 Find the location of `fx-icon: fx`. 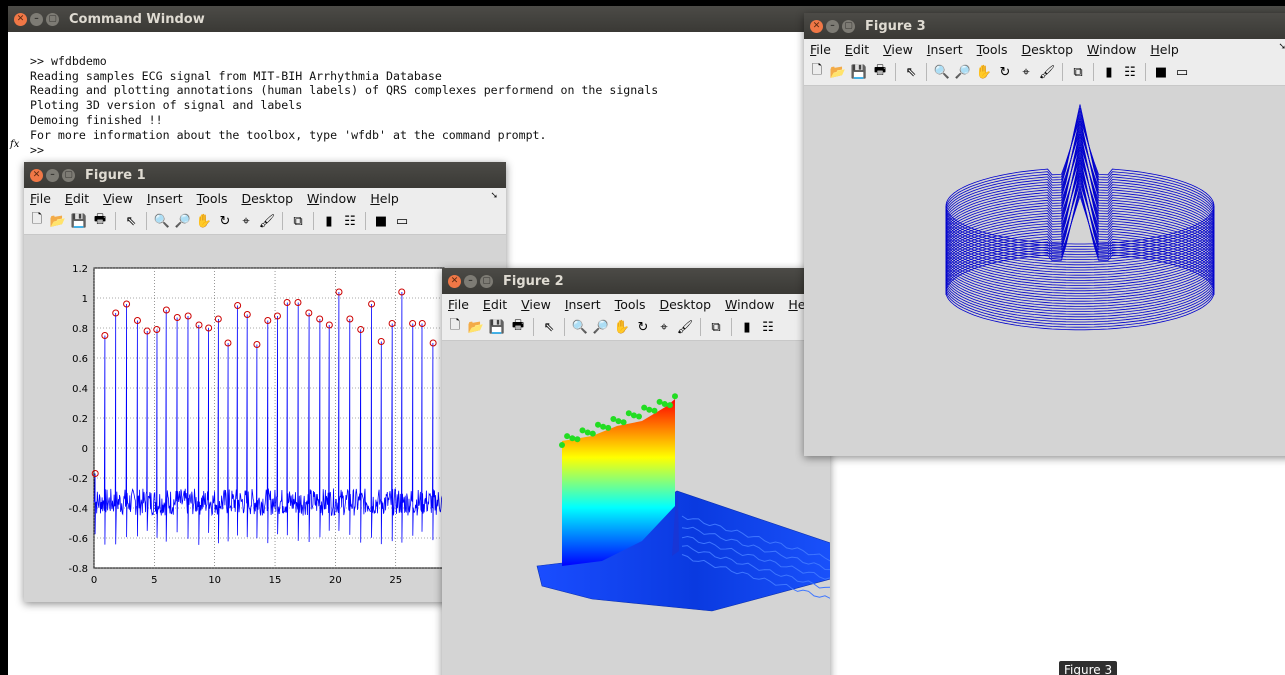

fx-icon: fx is located at coordinates (14, 144).